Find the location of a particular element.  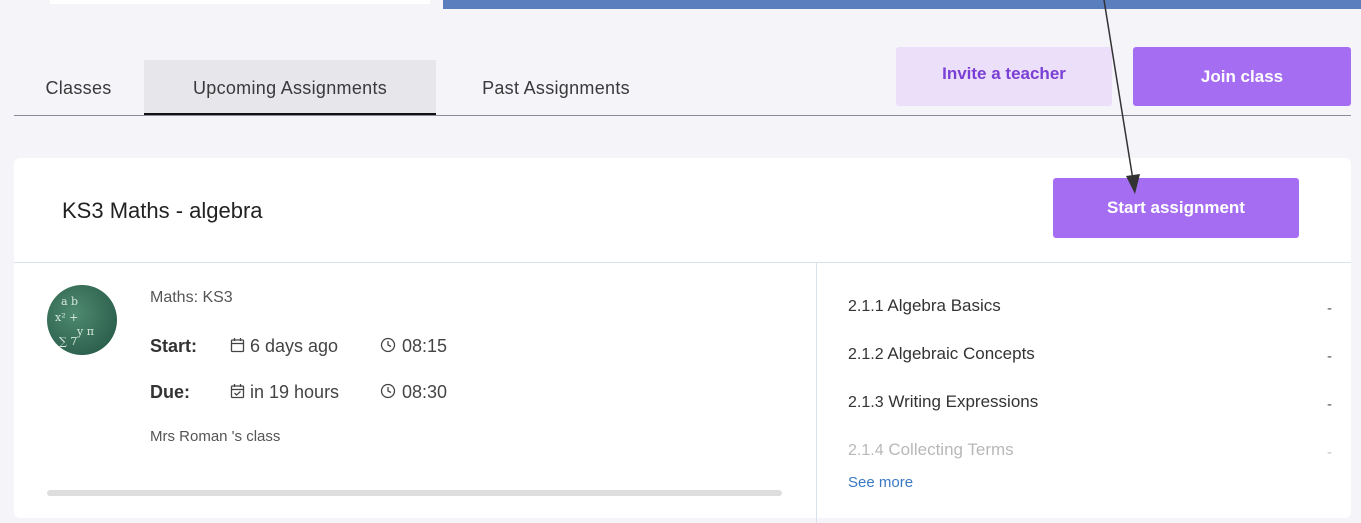

tab-upcoming-assignments: Upcoming Assignments is located at coordinates (290, 88).